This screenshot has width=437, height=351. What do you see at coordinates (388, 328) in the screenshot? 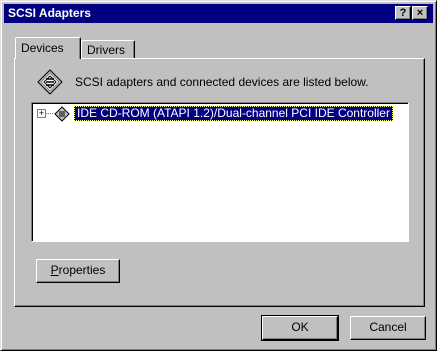
I see `cancel-button: Cancel` at bounding box center [388, 328].